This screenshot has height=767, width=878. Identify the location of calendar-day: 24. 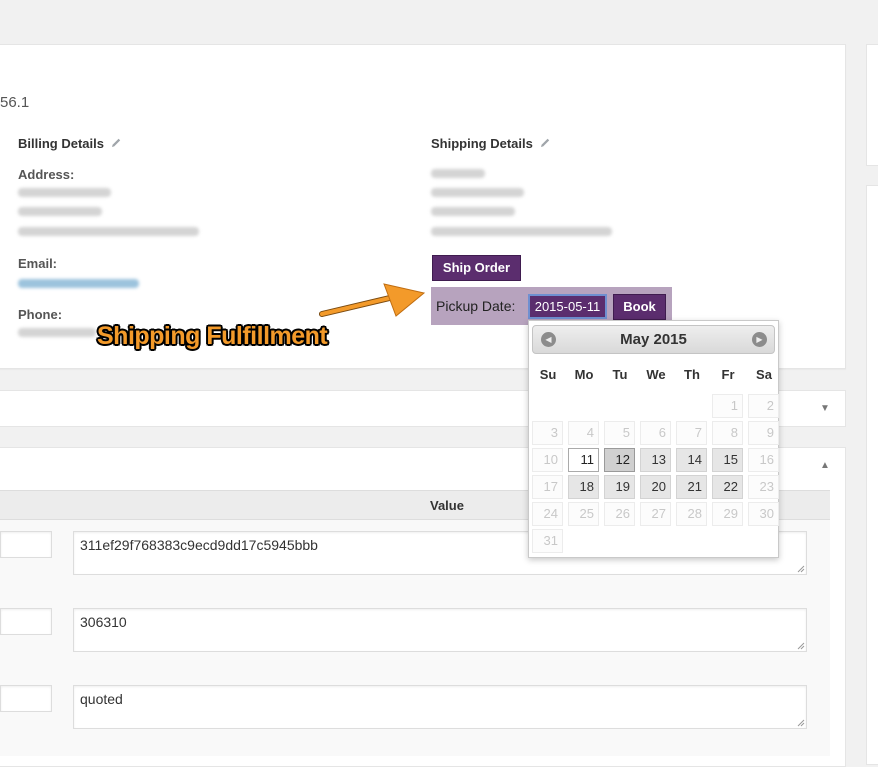
(547, 514).